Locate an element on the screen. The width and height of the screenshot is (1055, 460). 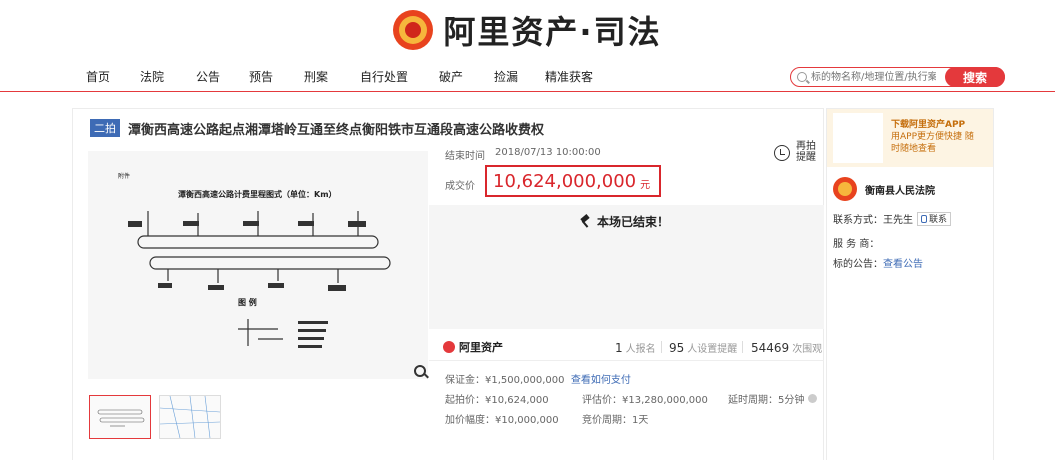
auction-title-row: 二拍 潭衡西高速公路起点湘潭塔岭互通至终点衡阳铁市互通段高速公路收费权 is located at coordinates (317, 128).